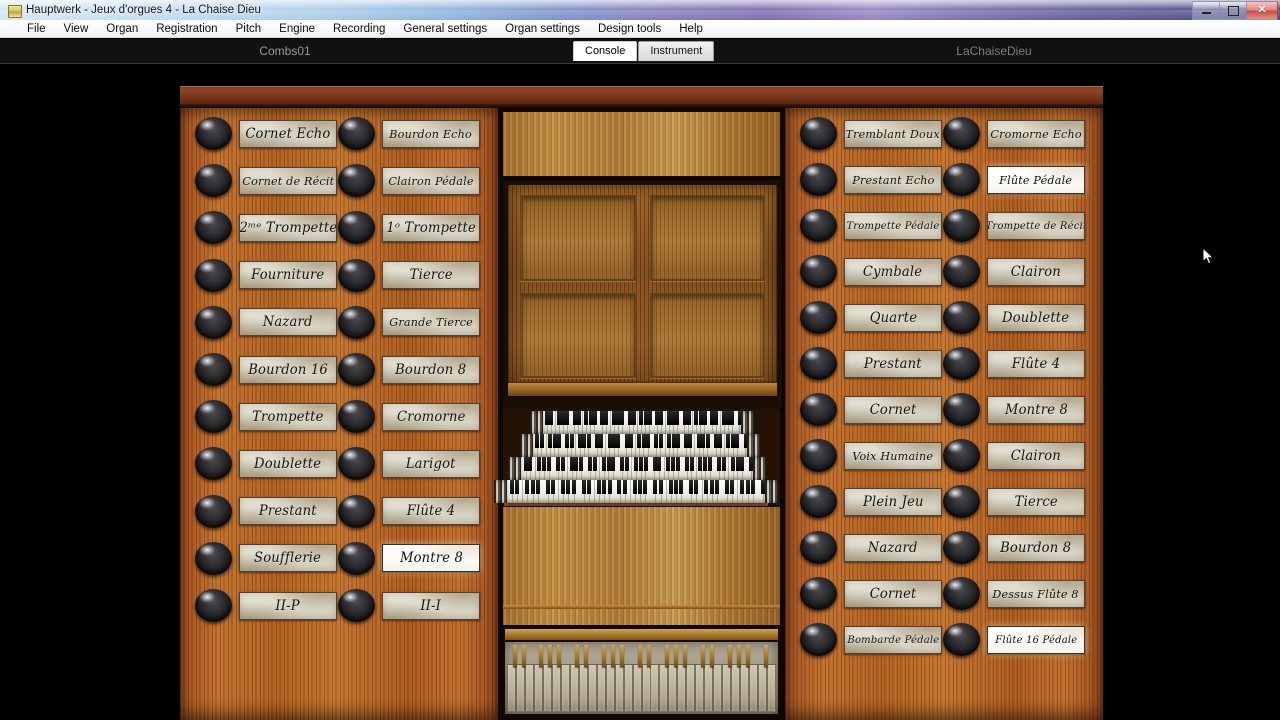 This screenshot has width=1280, height=720. Describe the element at coordinates (431, 227) in the screenshot. I see `stop-label-plate: 1ᵒ Trompette` at that location.